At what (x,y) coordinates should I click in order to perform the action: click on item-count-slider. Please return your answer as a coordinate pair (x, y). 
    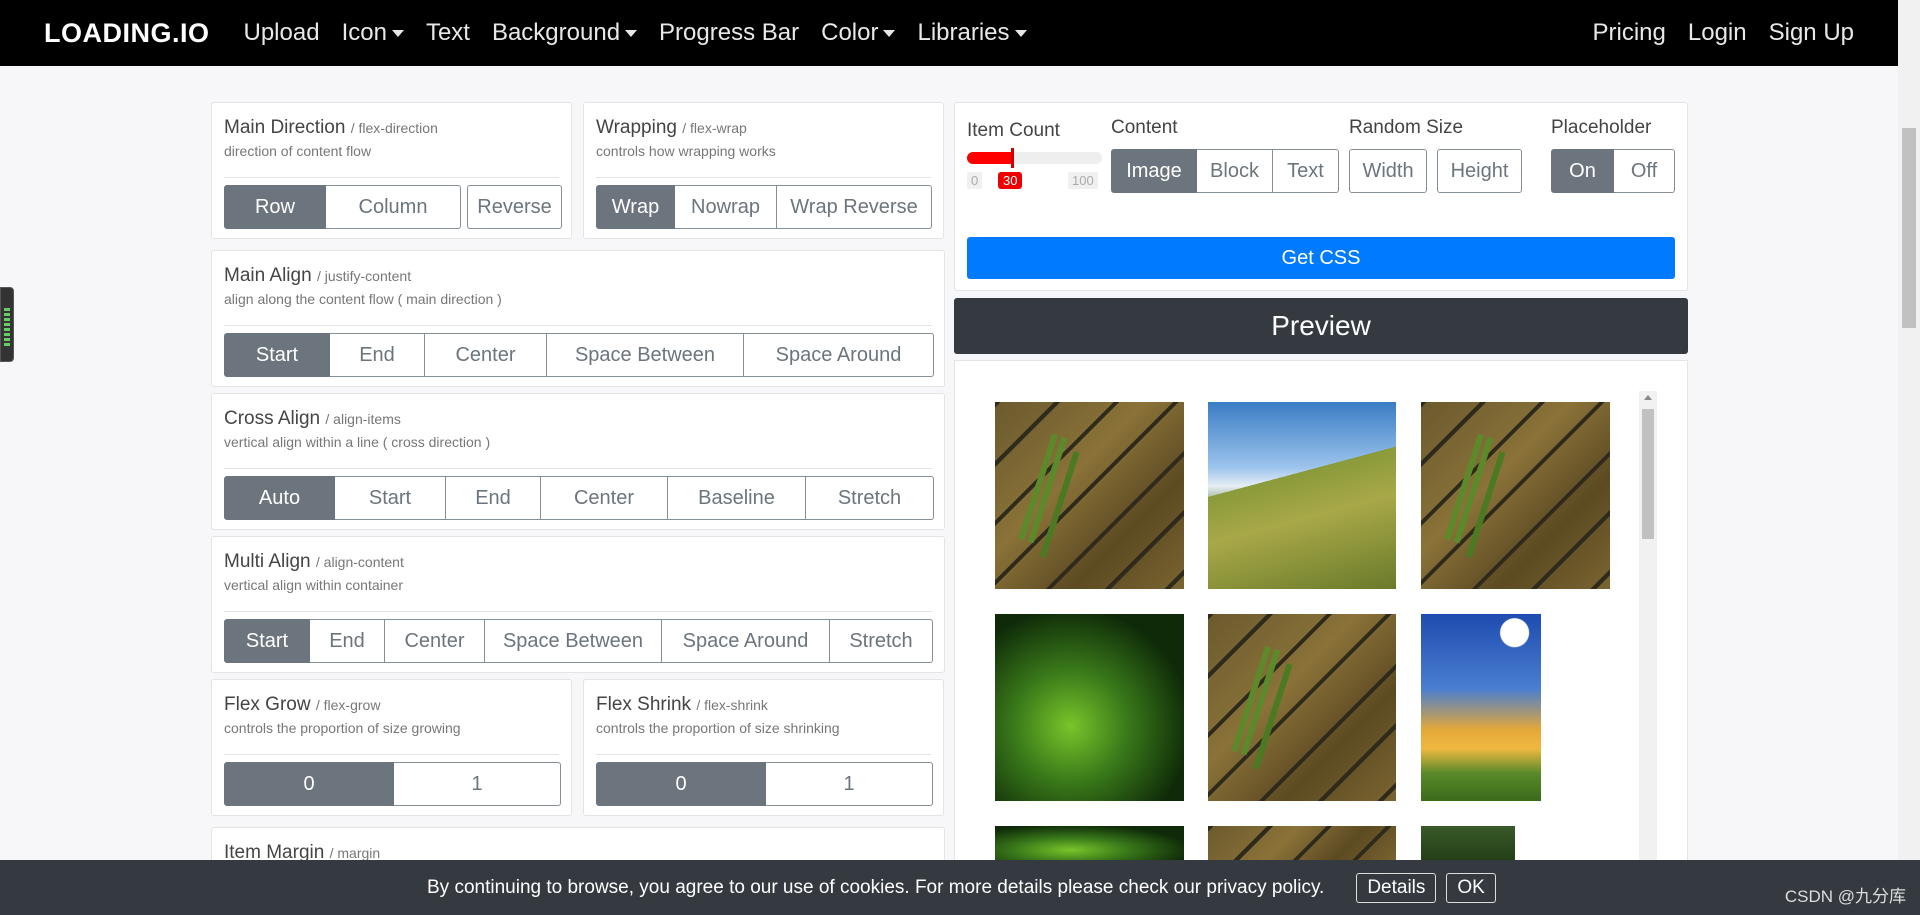
    Looking at the image, I should click on (1034, 158).